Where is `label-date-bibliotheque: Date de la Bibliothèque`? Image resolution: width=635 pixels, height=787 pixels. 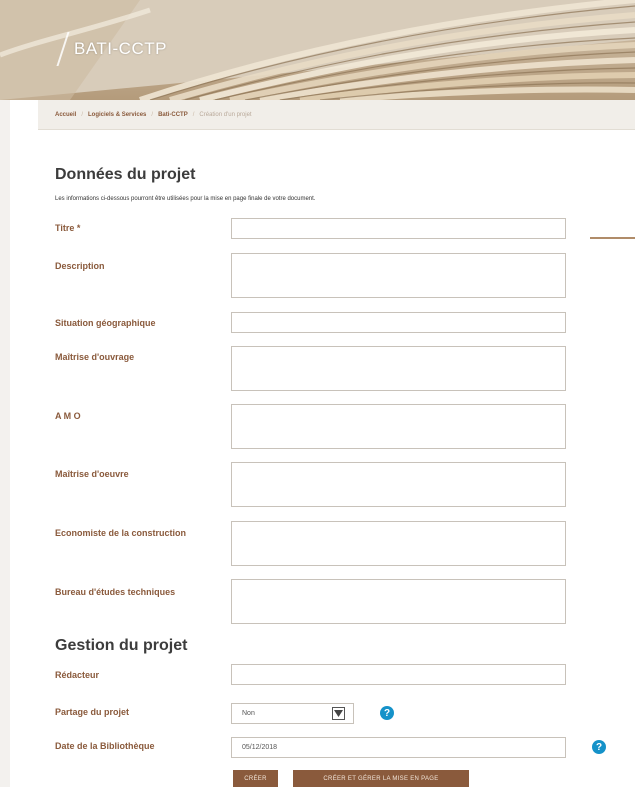 label-date-bibliotheque: Date de la Bibliothèque is located at coordinates (105, 746).